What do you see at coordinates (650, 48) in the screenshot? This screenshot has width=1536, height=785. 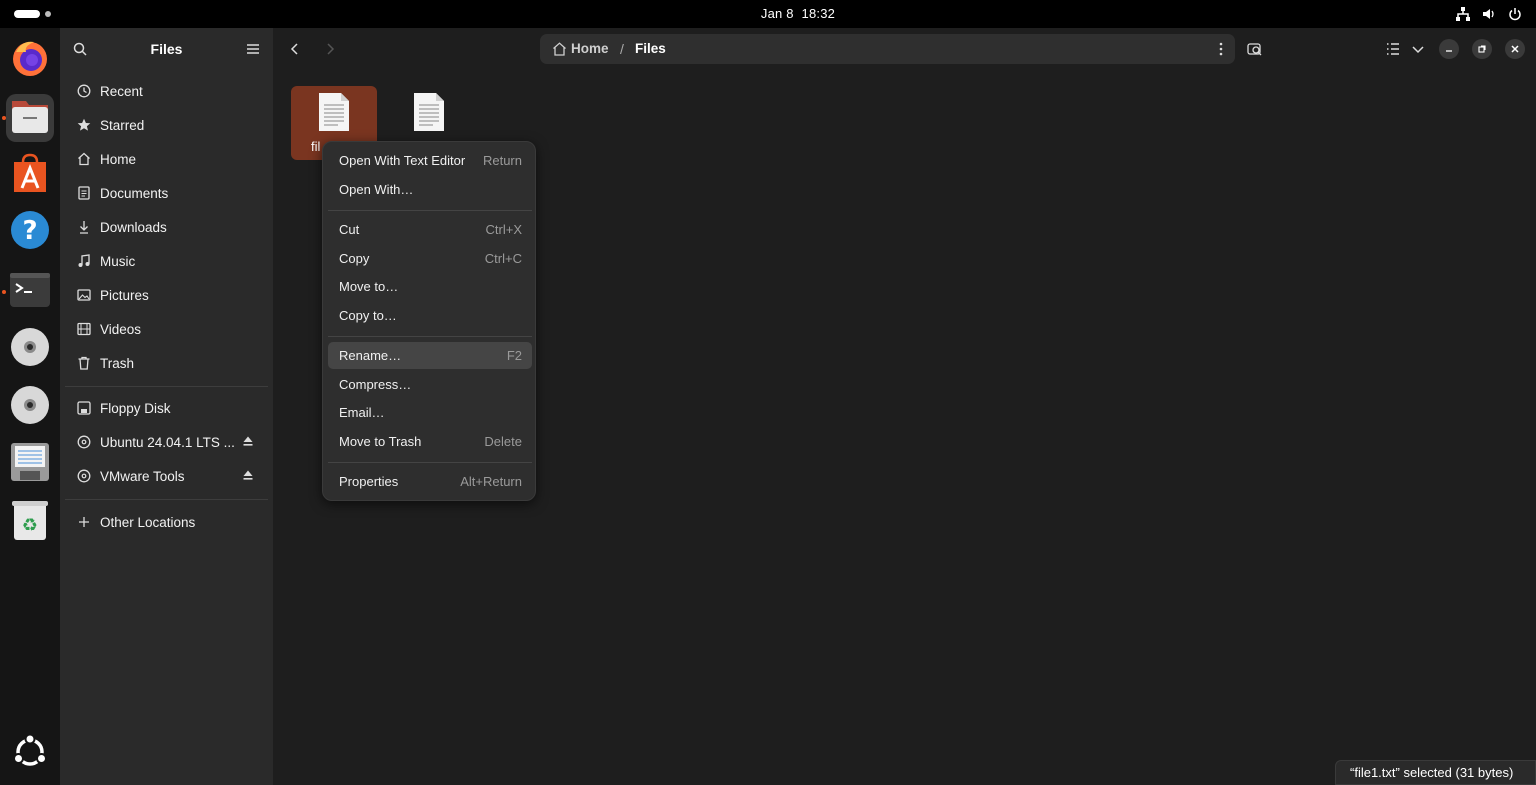 I see `path-segment-current: Files` at bounding box center [650, 48].